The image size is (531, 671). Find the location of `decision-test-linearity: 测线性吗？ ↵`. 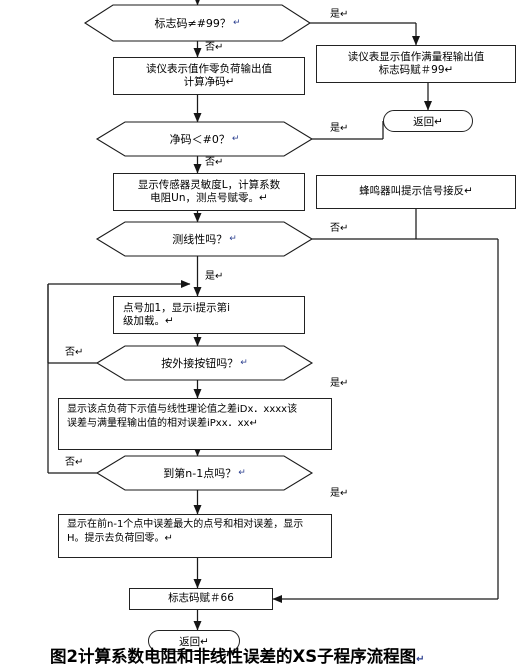

decision-test-linearity: 测线性吗？ ↵ is located at coordinates (204, 239).